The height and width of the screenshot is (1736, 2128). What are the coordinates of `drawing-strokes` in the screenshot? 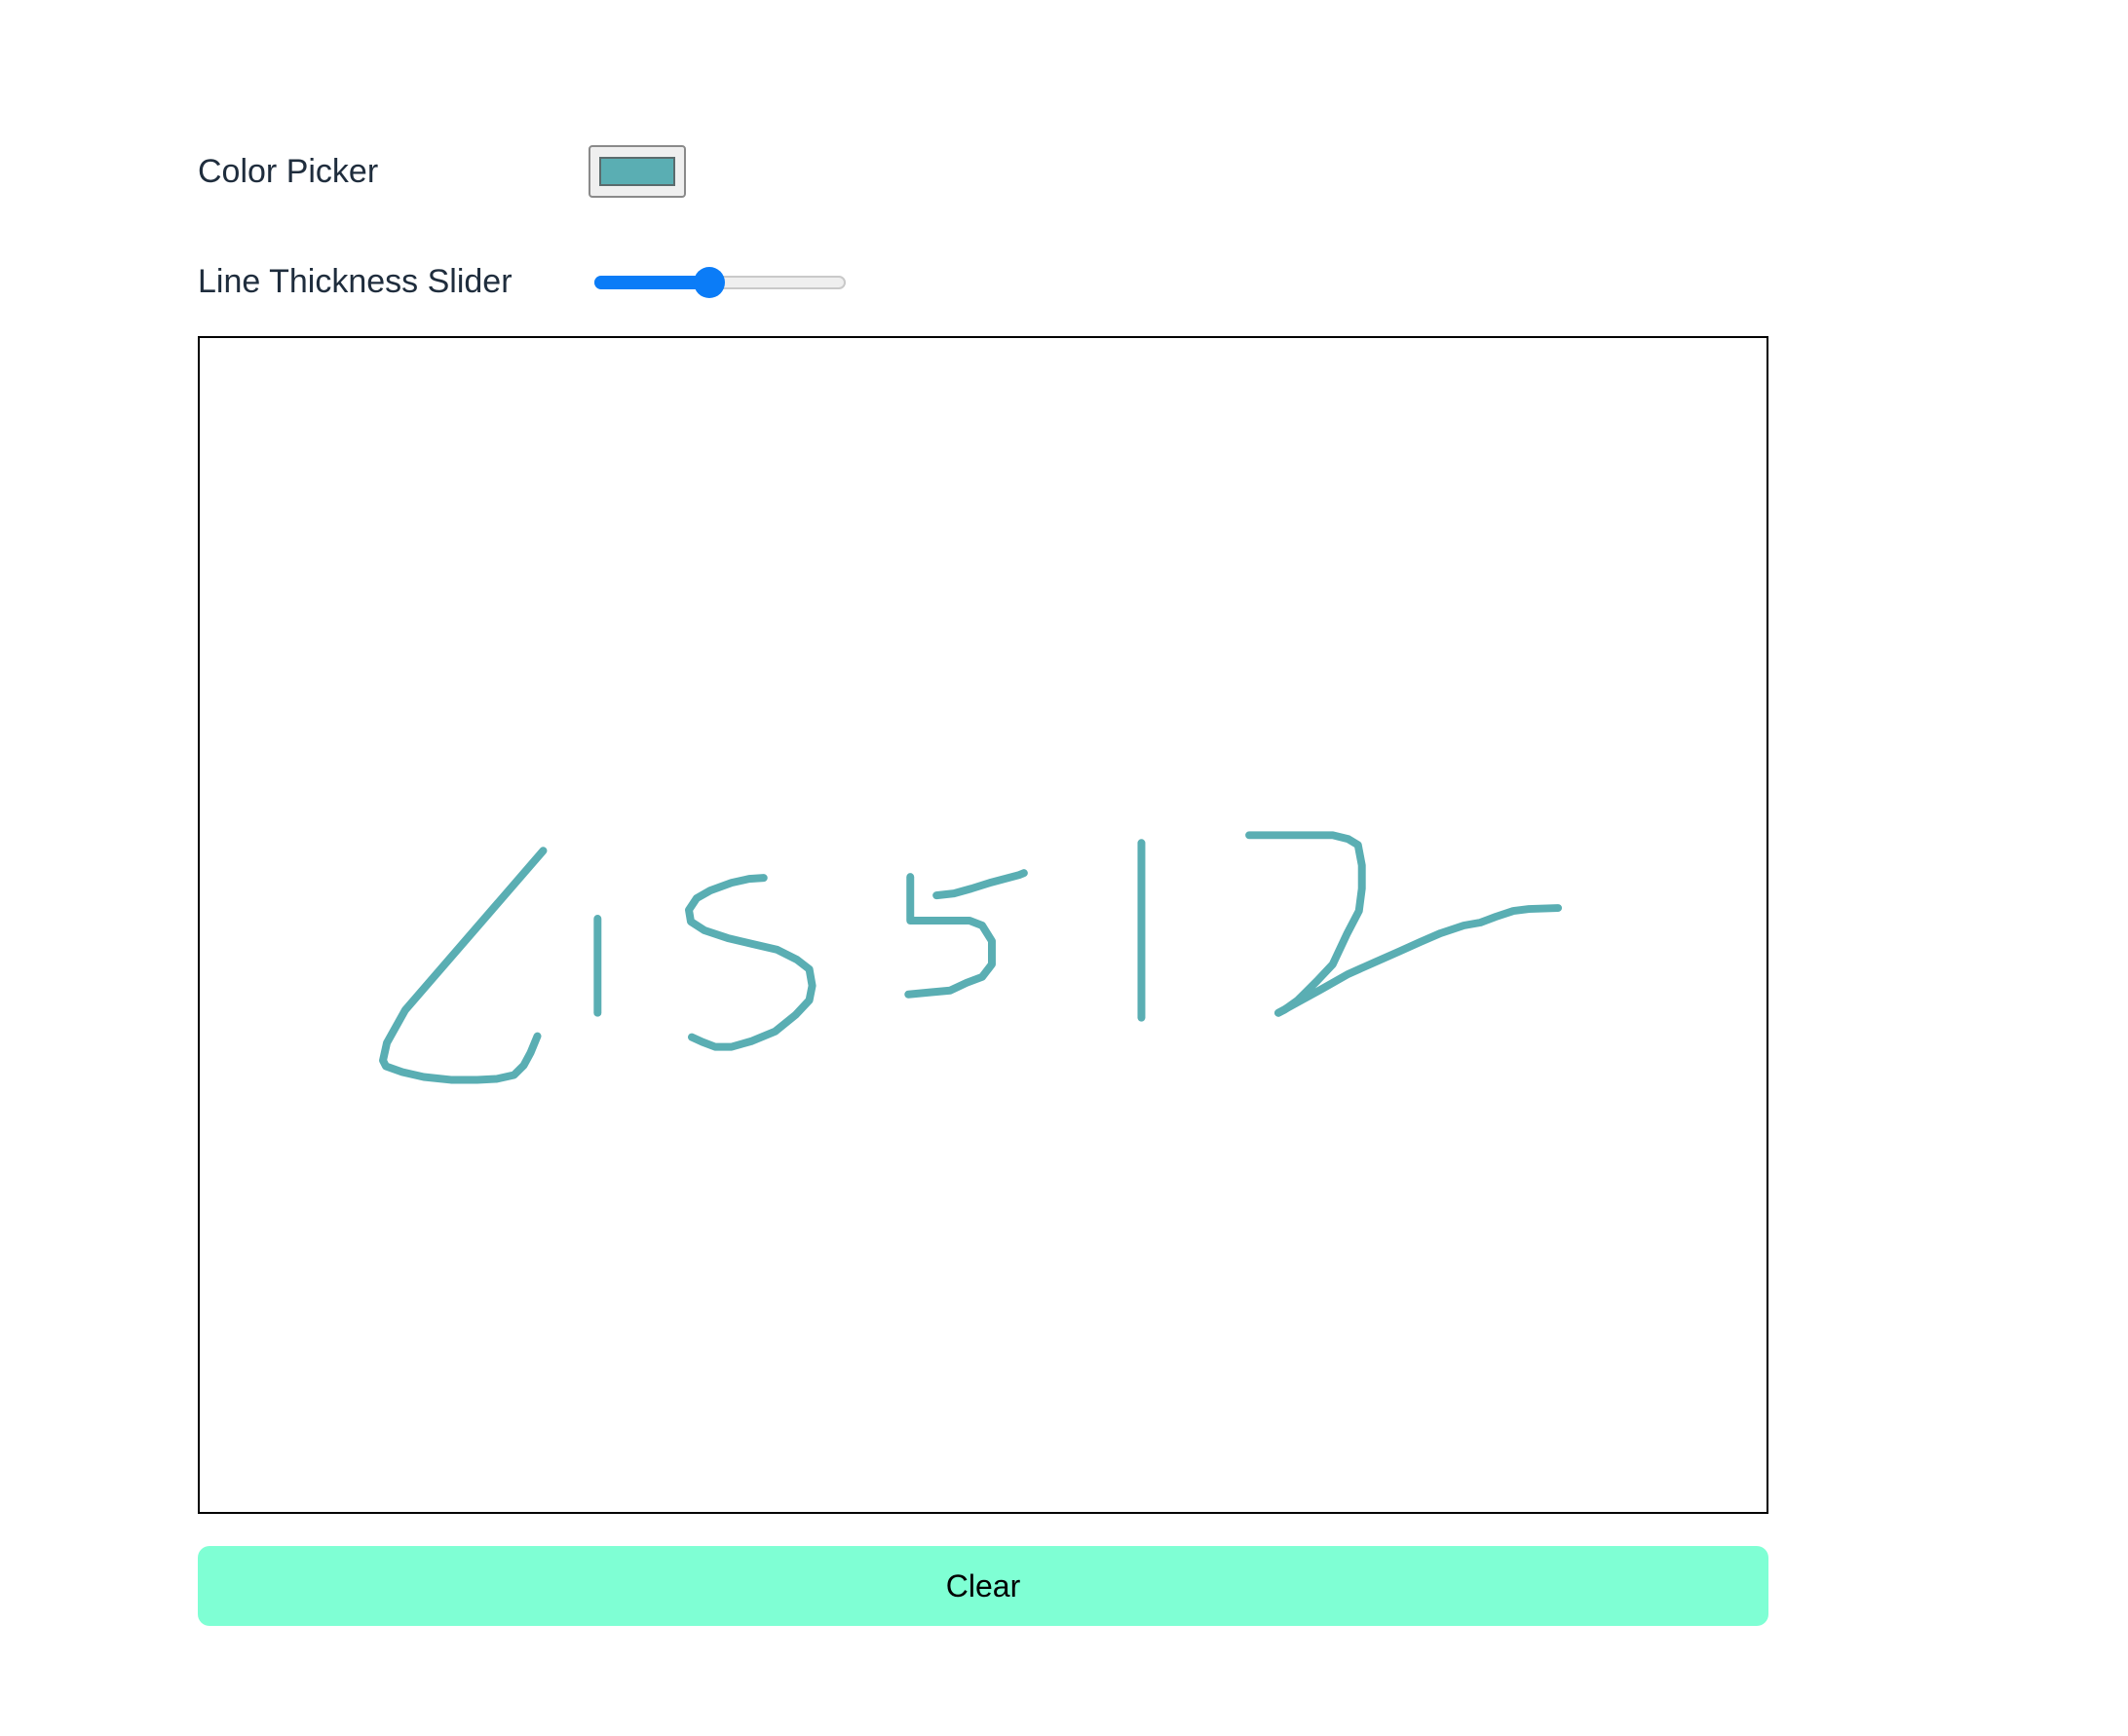 It's located at (971, 957).